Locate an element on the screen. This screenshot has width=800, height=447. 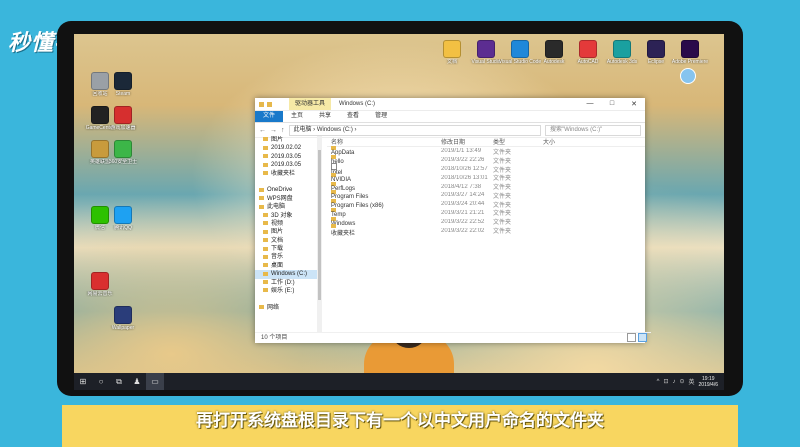
floating-assistant-icon is located at coordinates (688, 76).